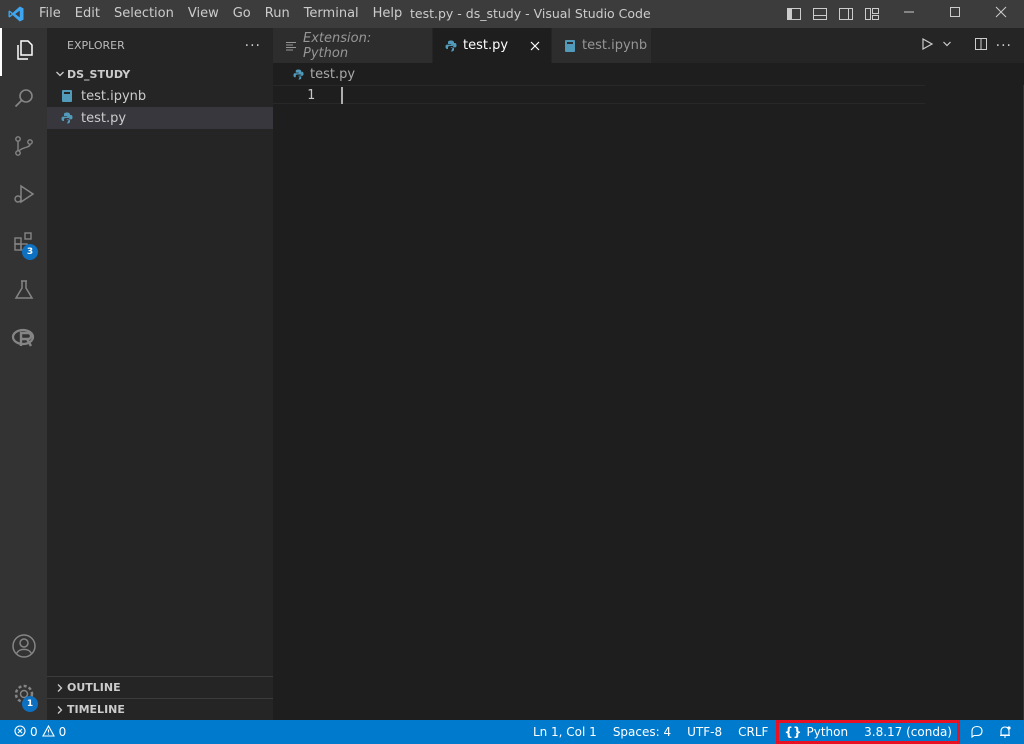  I want to click on warning-count: 0, so click(62, 732).